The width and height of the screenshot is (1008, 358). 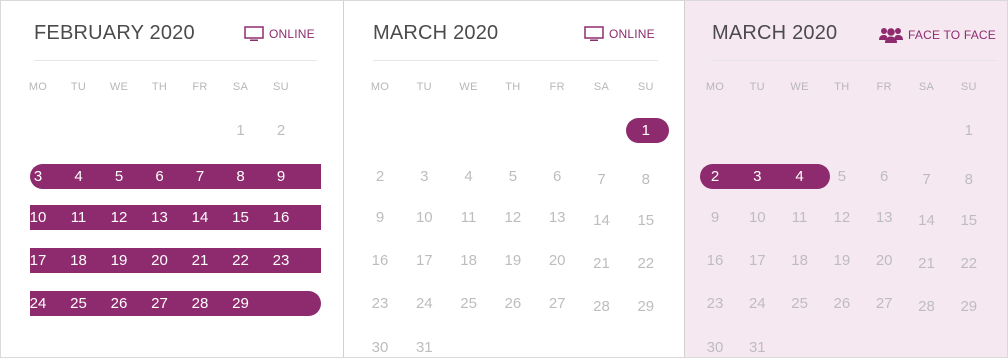 What do you see at coordinates (937, 35) in the screenshot?
I see `mode-label-face-to-face: FACE TO FACE` at bounding box center [937, 35].